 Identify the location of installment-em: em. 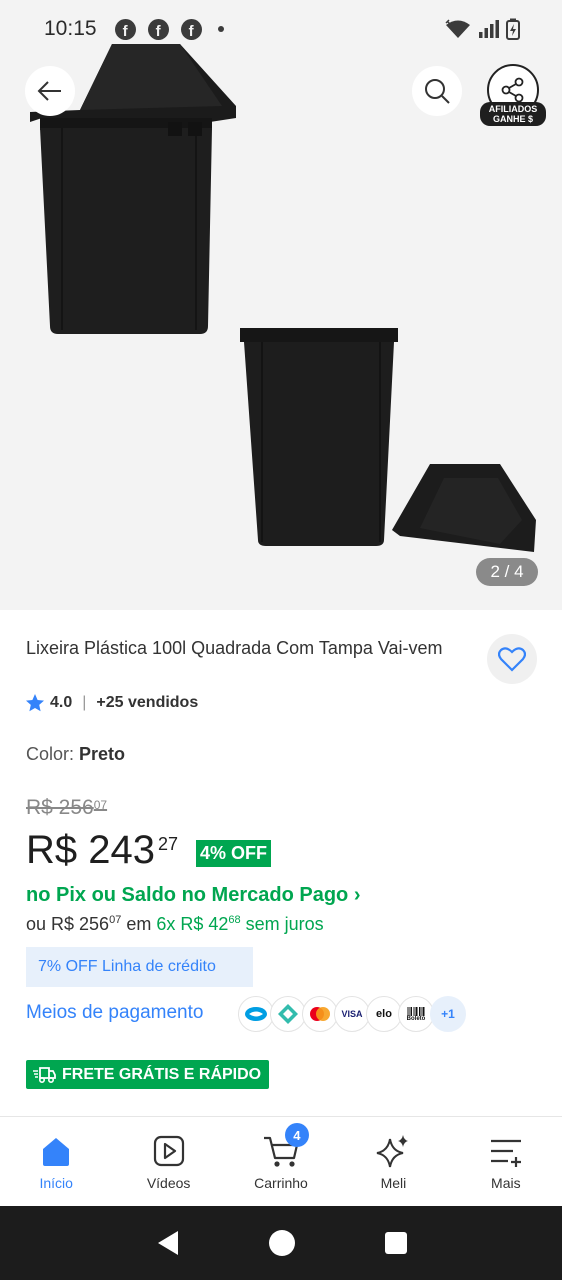
(139, 924).